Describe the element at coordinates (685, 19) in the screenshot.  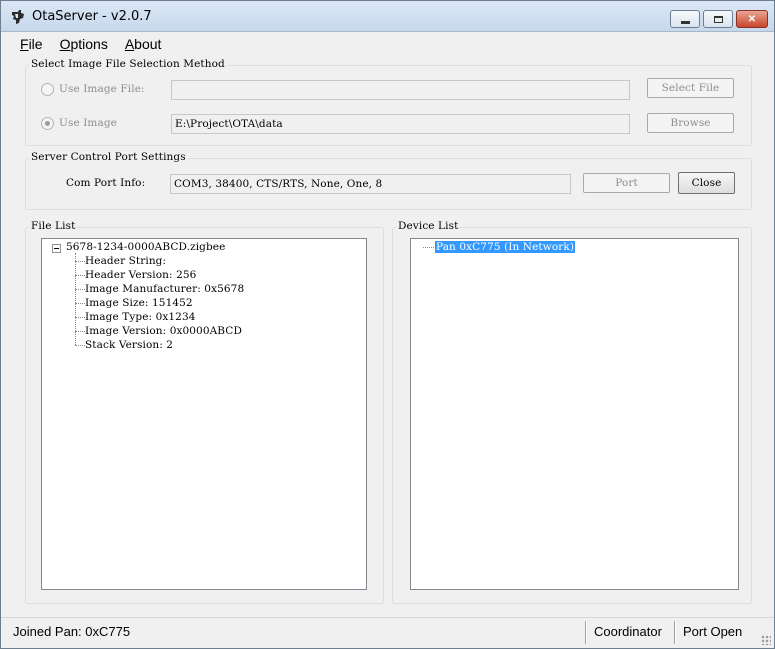
I see `minimize-button` at that location.